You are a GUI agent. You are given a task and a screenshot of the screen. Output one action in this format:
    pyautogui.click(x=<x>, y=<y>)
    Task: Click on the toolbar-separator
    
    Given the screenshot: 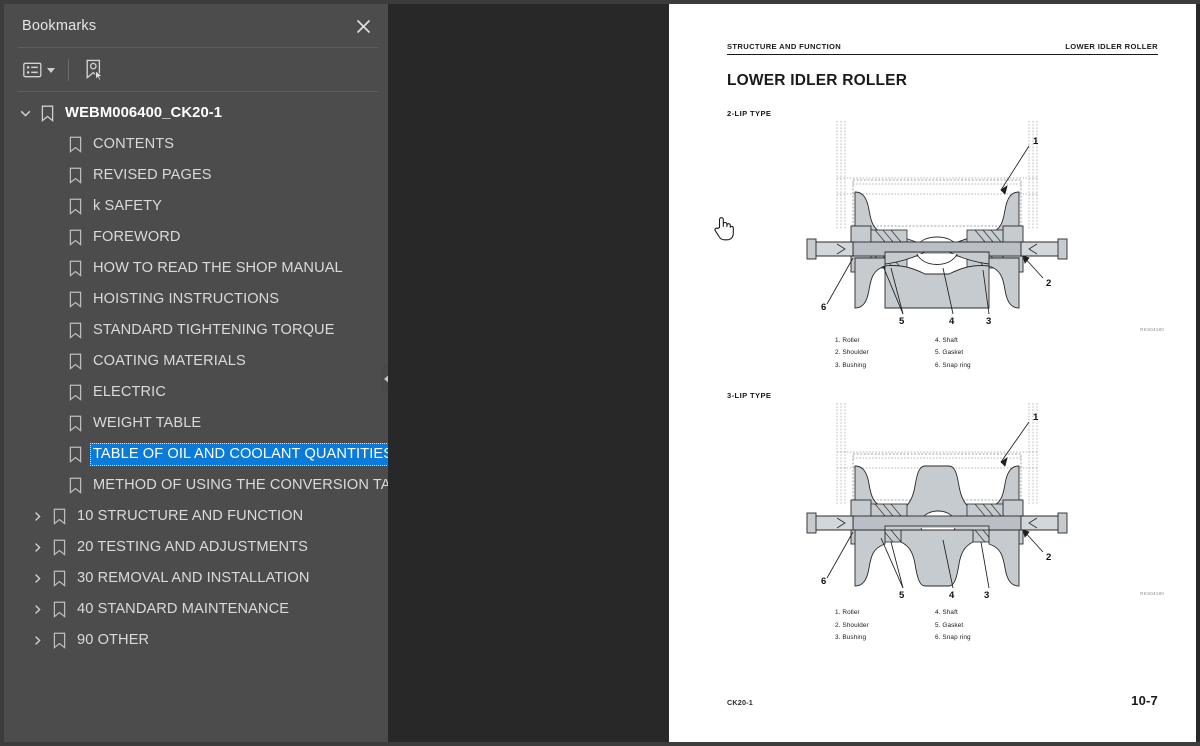 What is the action you would take?
    pyautogui.click(x=68, y=70)
    